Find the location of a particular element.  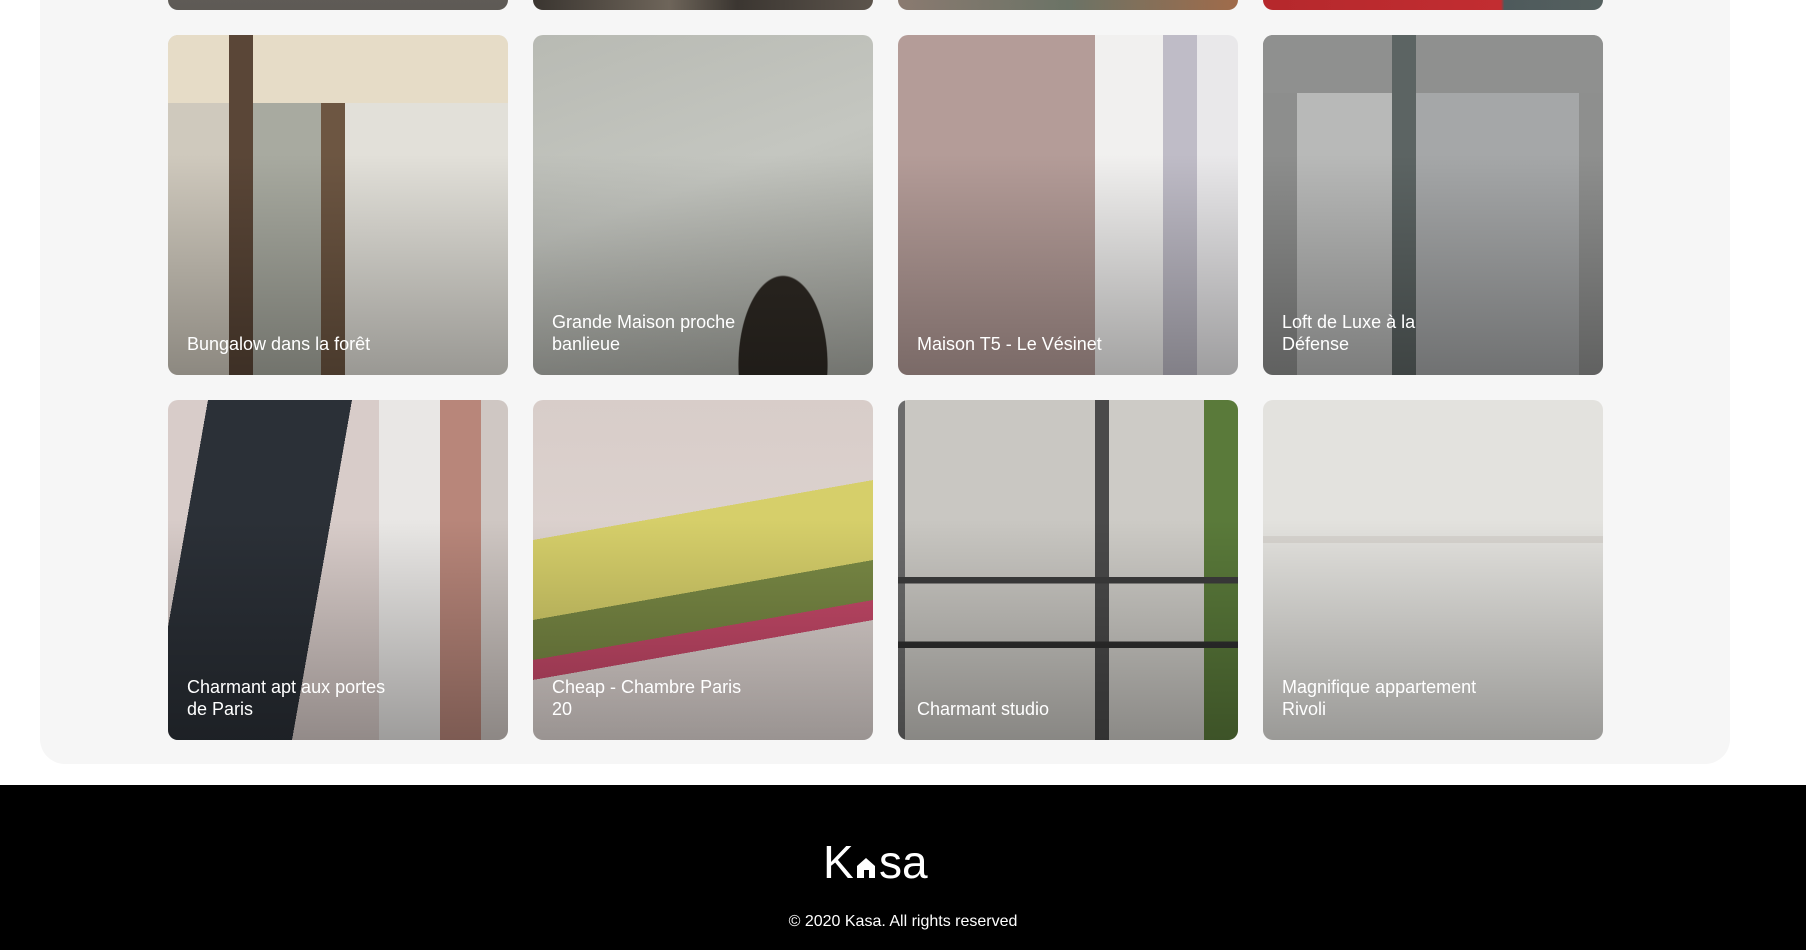

card-title: Charmant studio is located at coordinates (983, 709).